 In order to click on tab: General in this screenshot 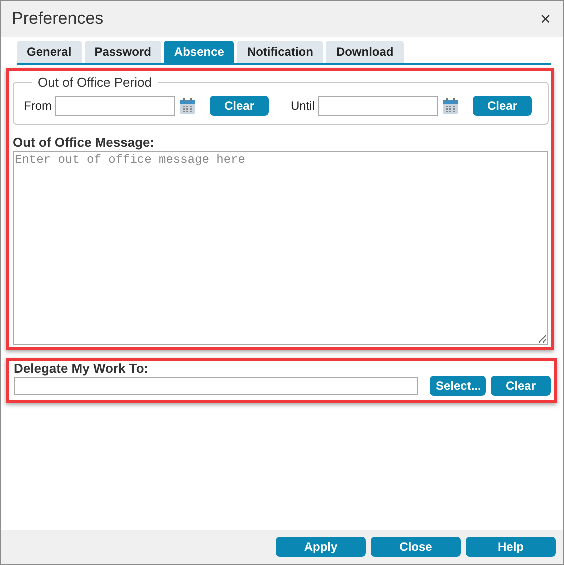, I will do `click(49, 52)`.